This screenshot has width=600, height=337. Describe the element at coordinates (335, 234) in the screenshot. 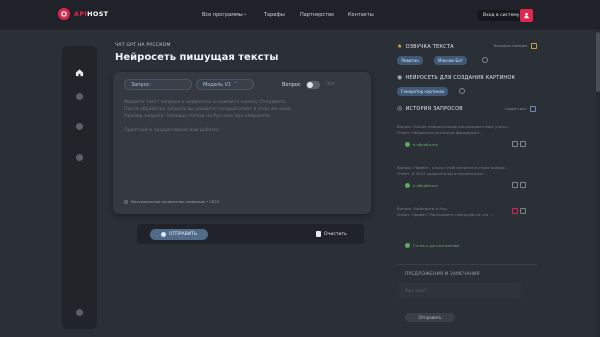

I see `clear-label: Очистить` at that location.